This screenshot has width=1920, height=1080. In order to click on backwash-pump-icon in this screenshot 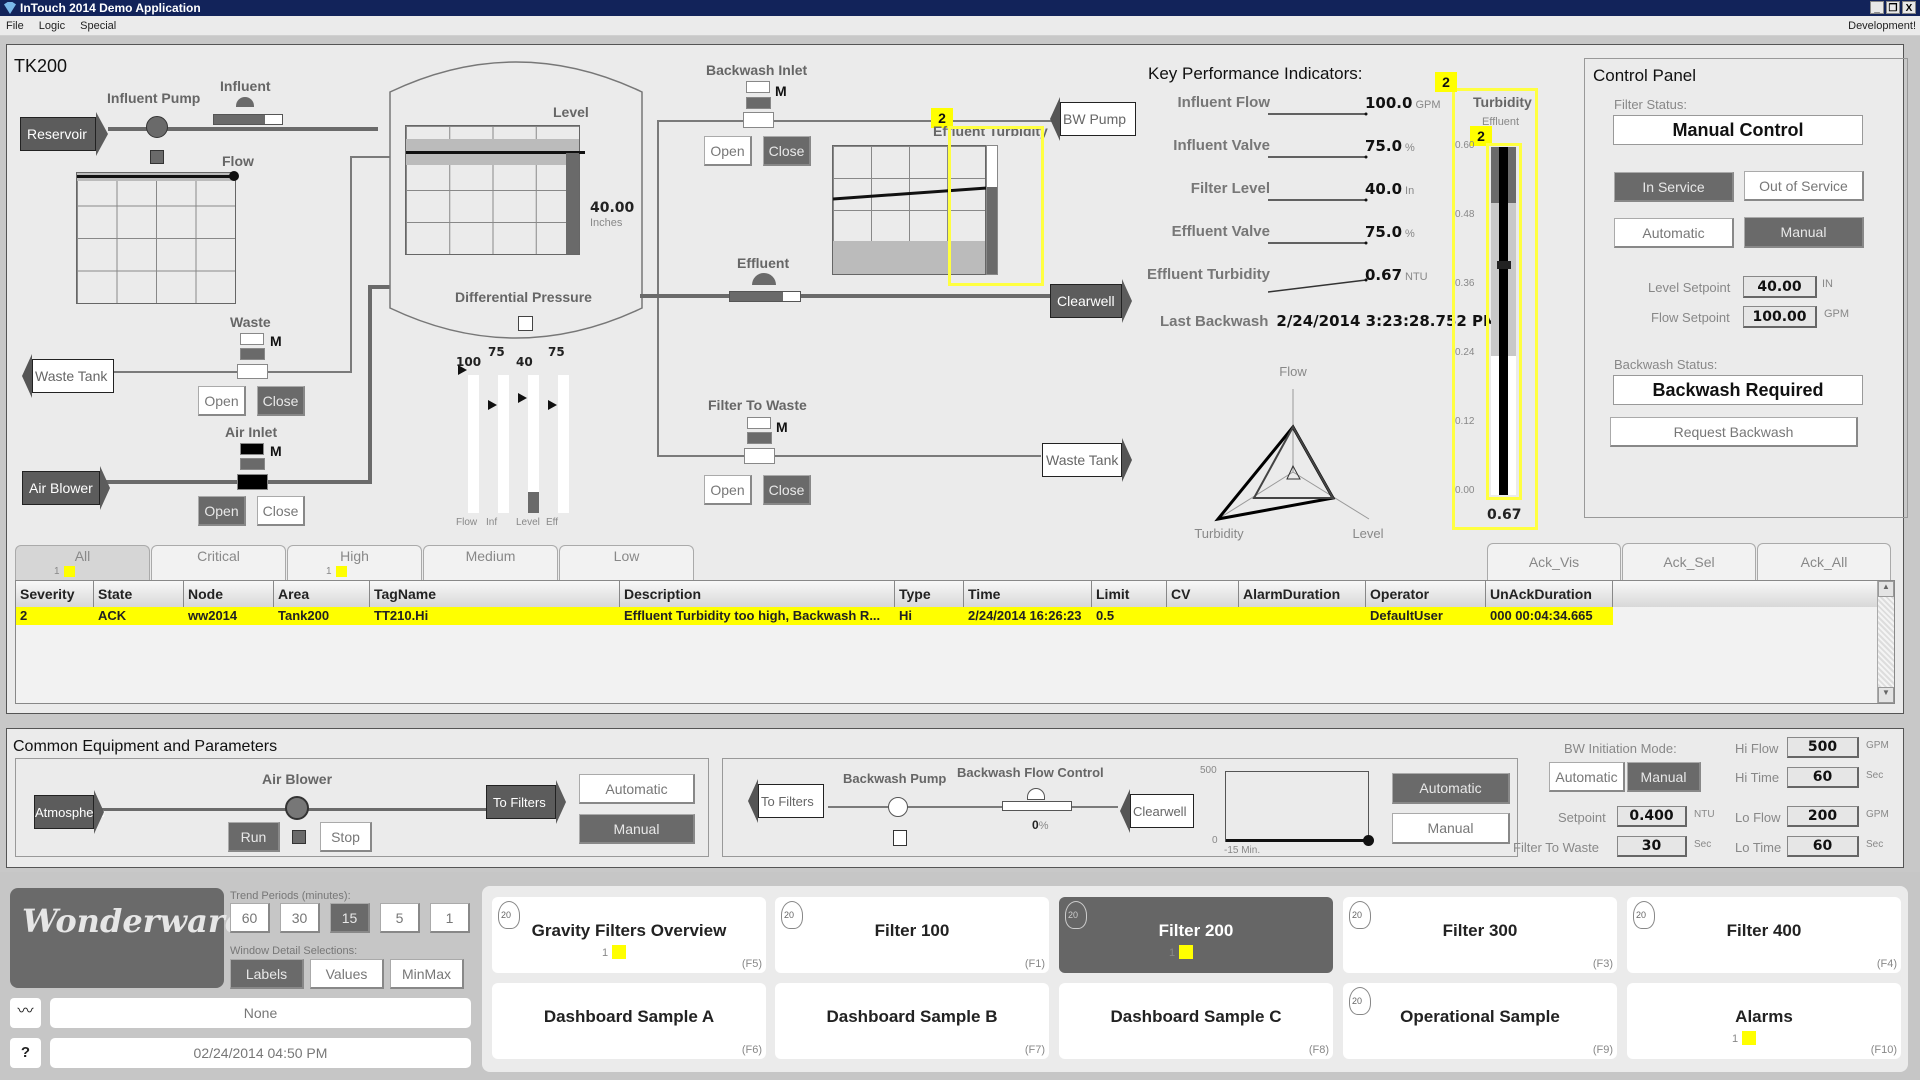, I will do `click(898, 807)`.